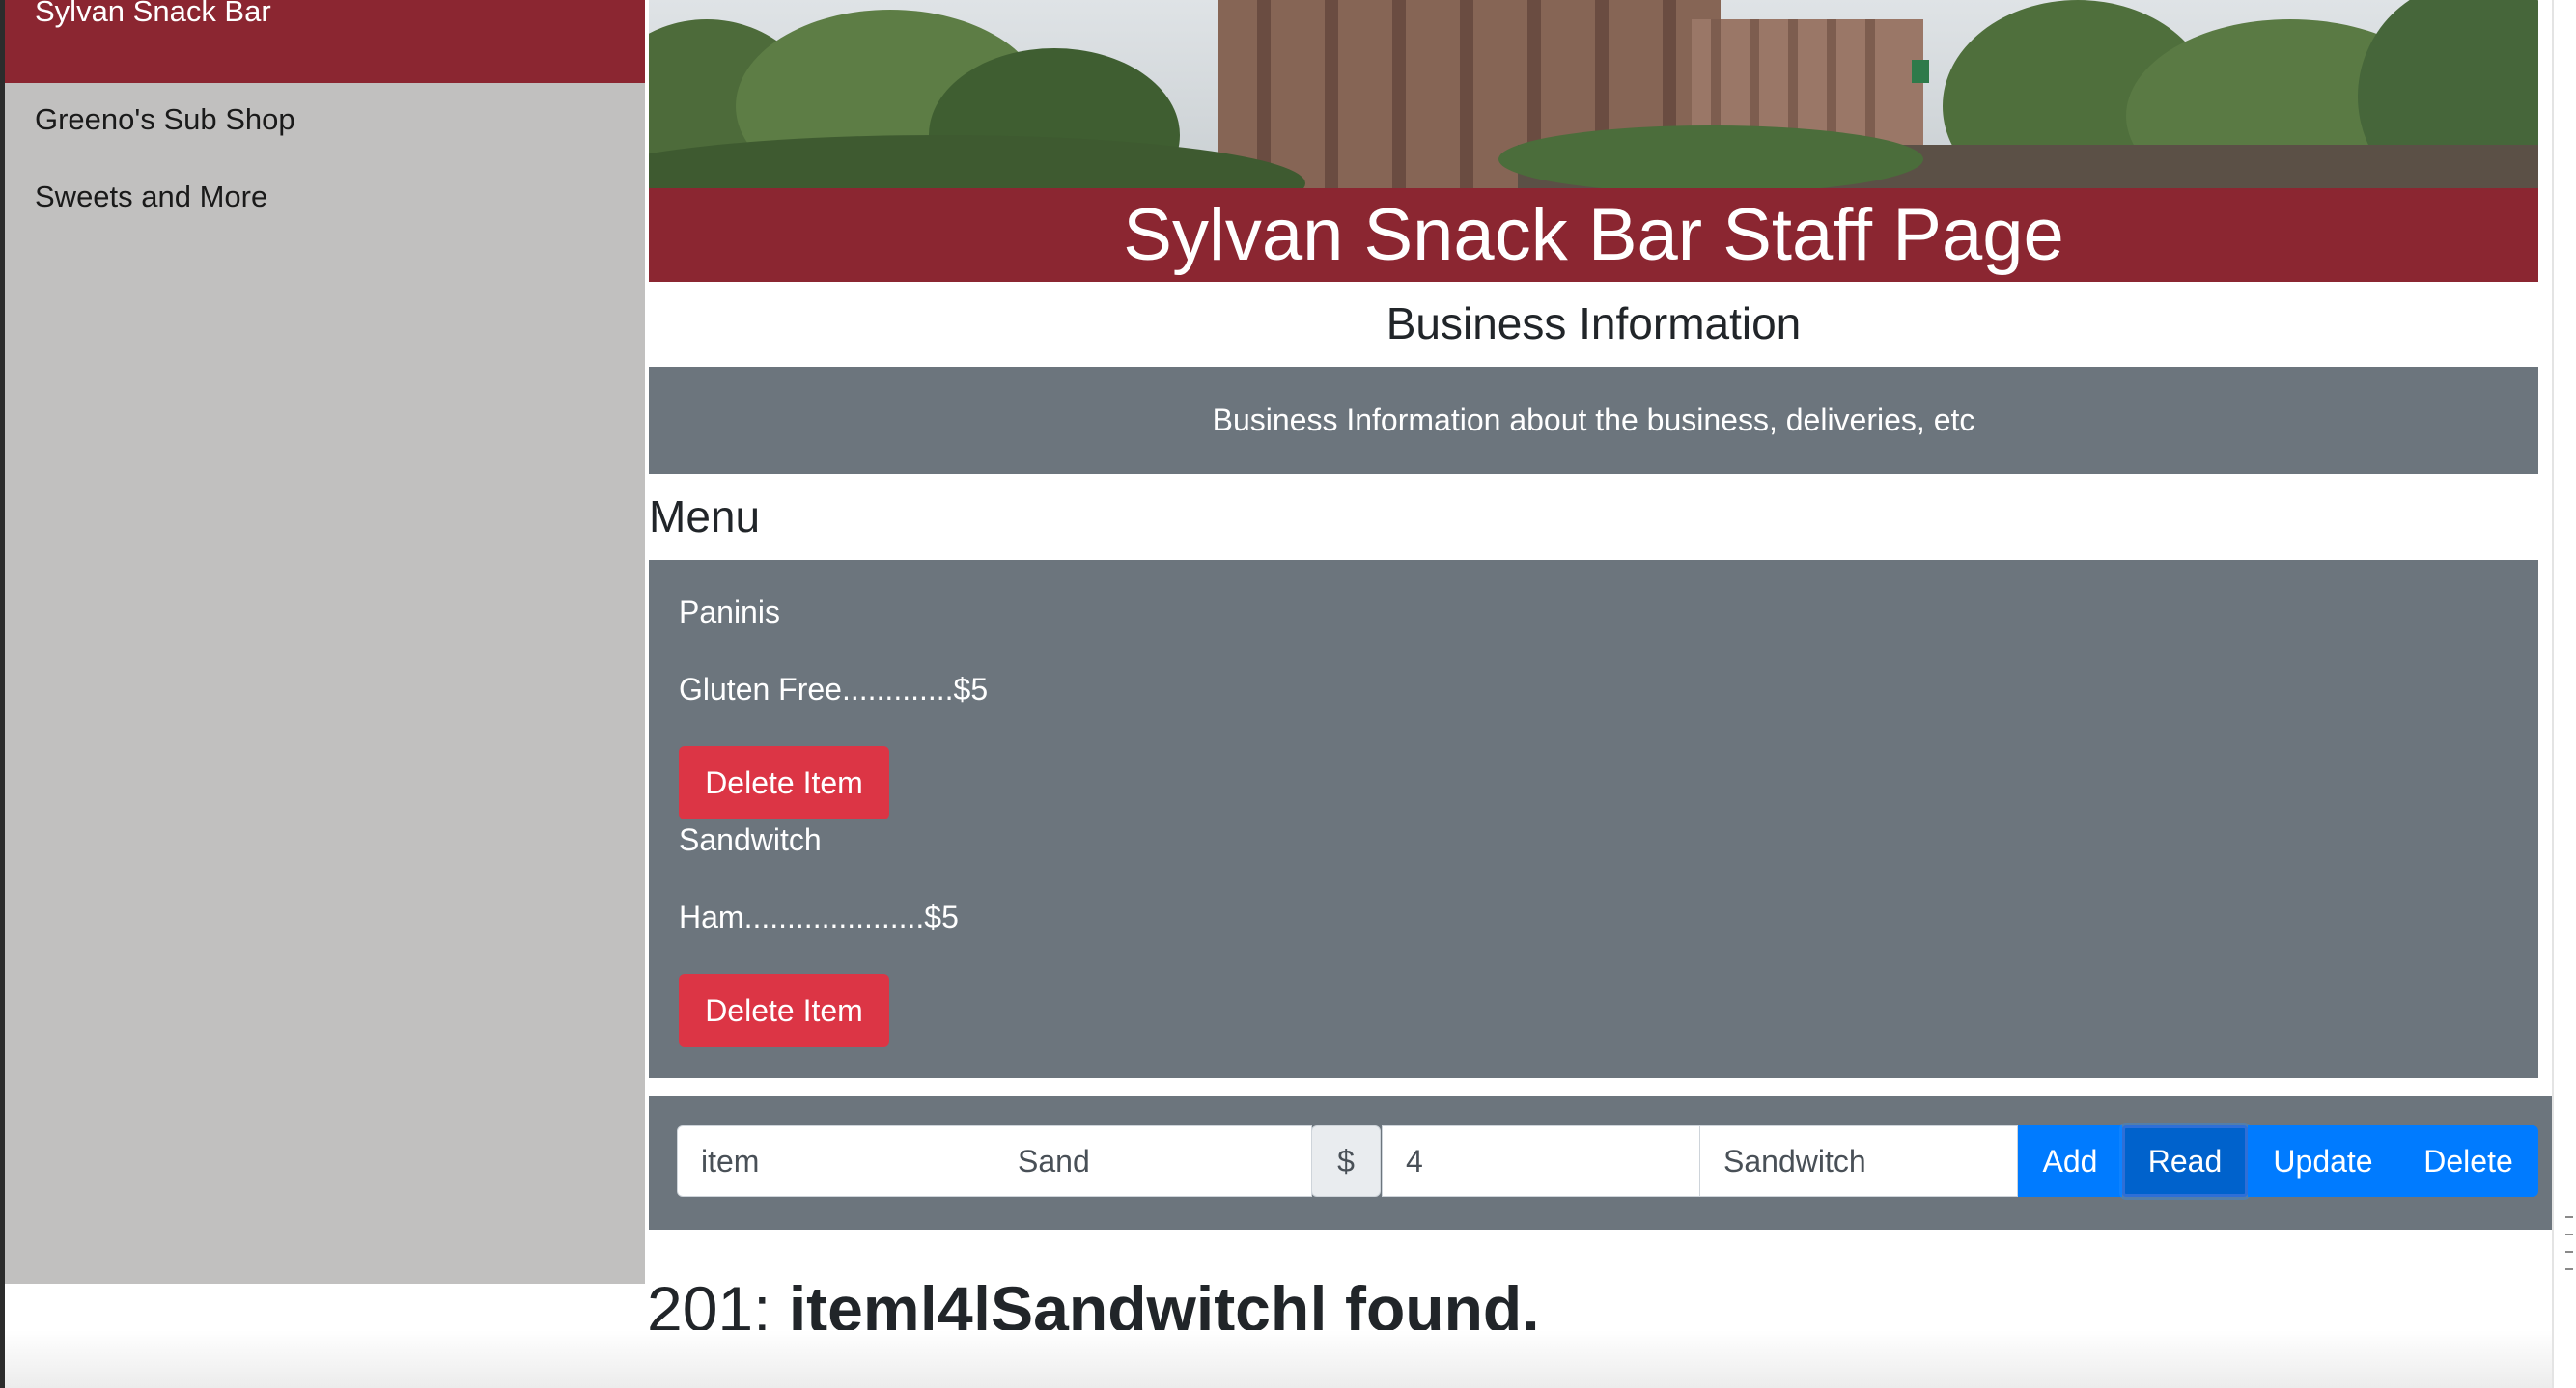  What do you see at coordinates (2564, 694) in the screenshot?
I see `right-scroll-edge` at bounding box center [2564, 694].